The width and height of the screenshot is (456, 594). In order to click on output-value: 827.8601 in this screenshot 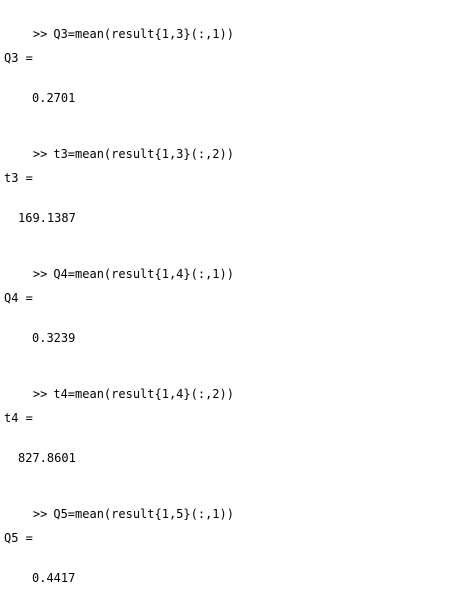, I will do `click(47, 458)`.